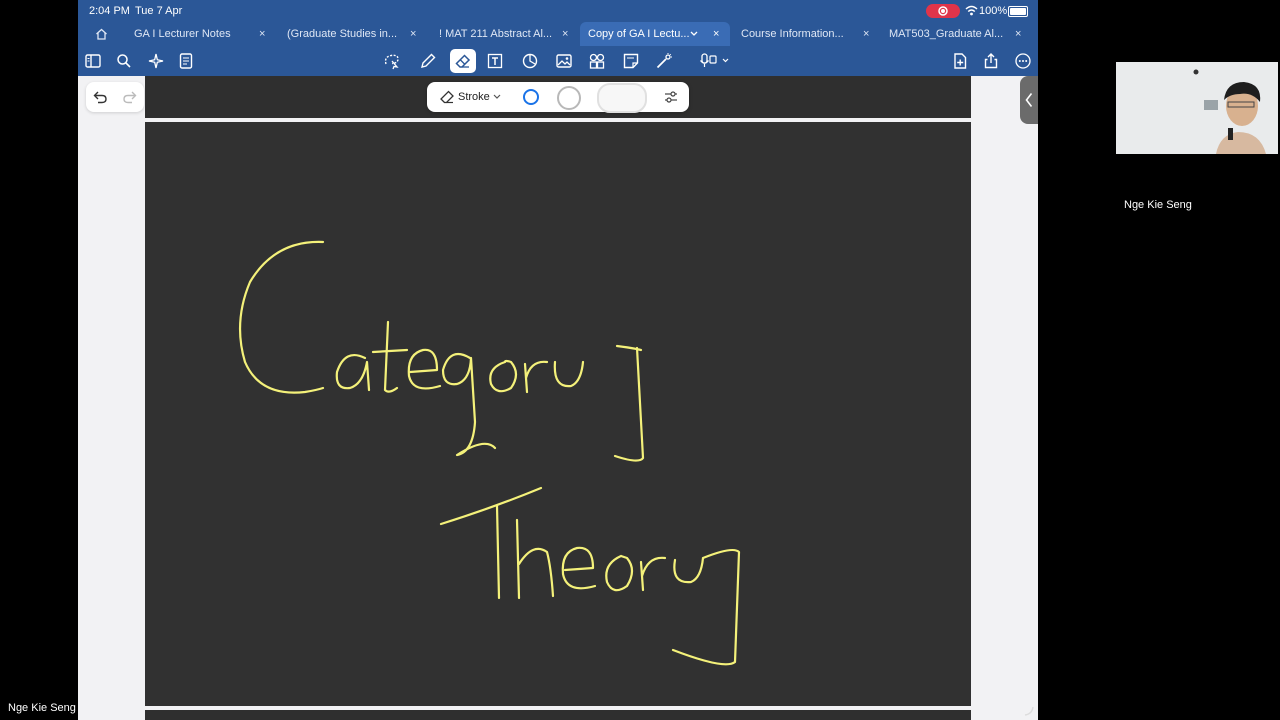 The height and width of the screenshot is (720, 1280). Describe the element at coordinates (101, 34) in the screenshot. I see `home-icon` at that location.